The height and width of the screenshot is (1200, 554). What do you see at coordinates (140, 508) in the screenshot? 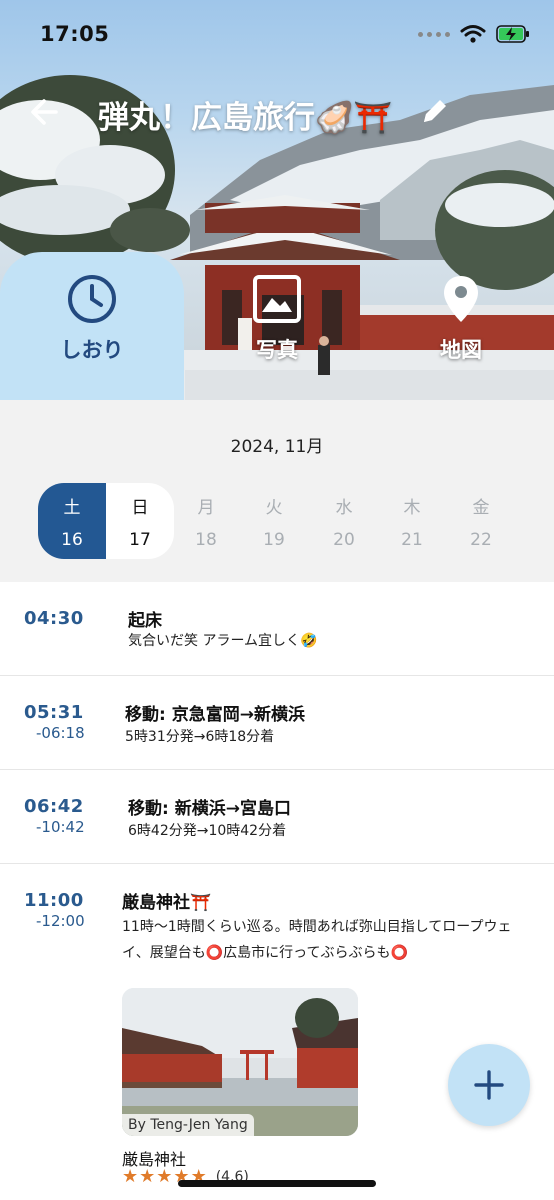
I see `day-of-week: 日` at bounding box center [140, 508].